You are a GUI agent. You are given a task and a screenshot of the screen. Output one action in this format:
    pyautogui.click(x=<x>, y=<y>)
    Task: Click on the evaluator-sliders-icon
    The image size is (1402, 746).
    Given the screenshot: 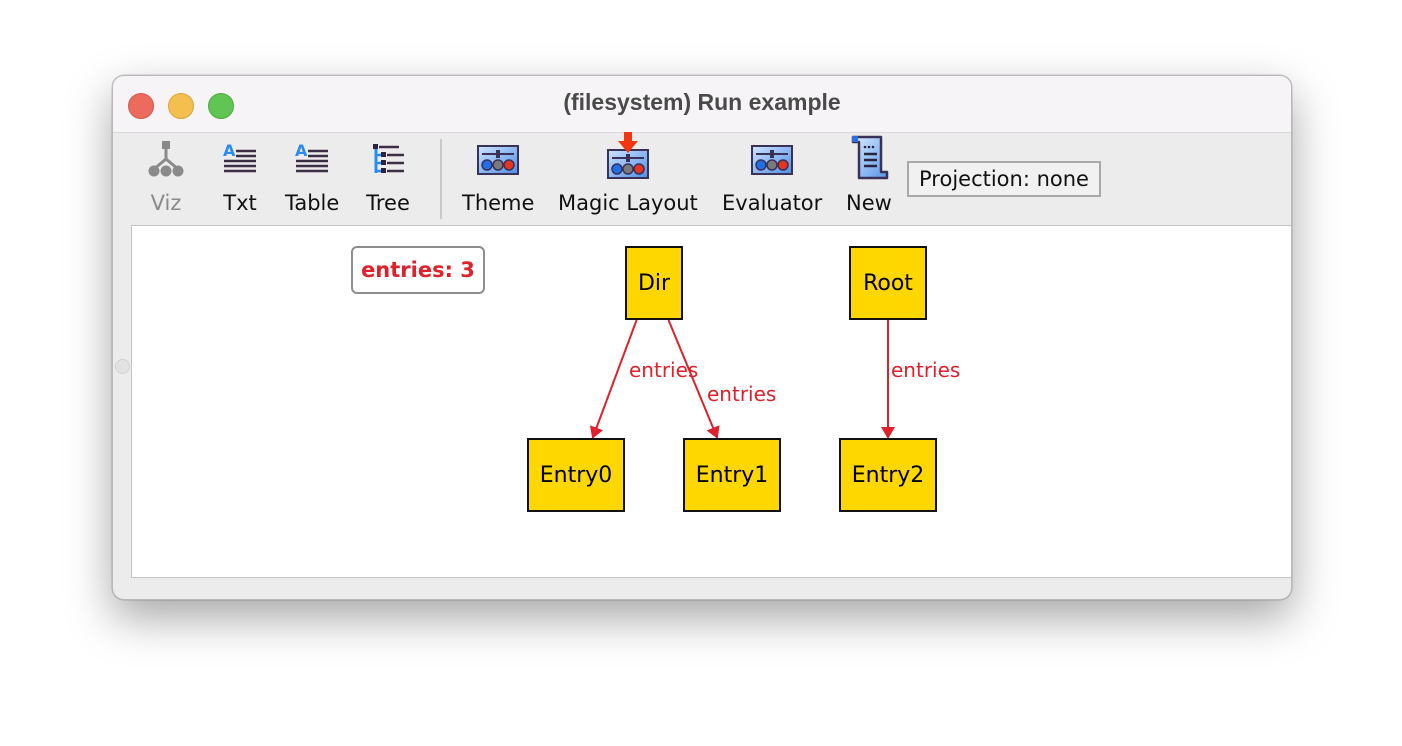 What is the action you would take?
    pyautogui.click(x=772, y=159)
    